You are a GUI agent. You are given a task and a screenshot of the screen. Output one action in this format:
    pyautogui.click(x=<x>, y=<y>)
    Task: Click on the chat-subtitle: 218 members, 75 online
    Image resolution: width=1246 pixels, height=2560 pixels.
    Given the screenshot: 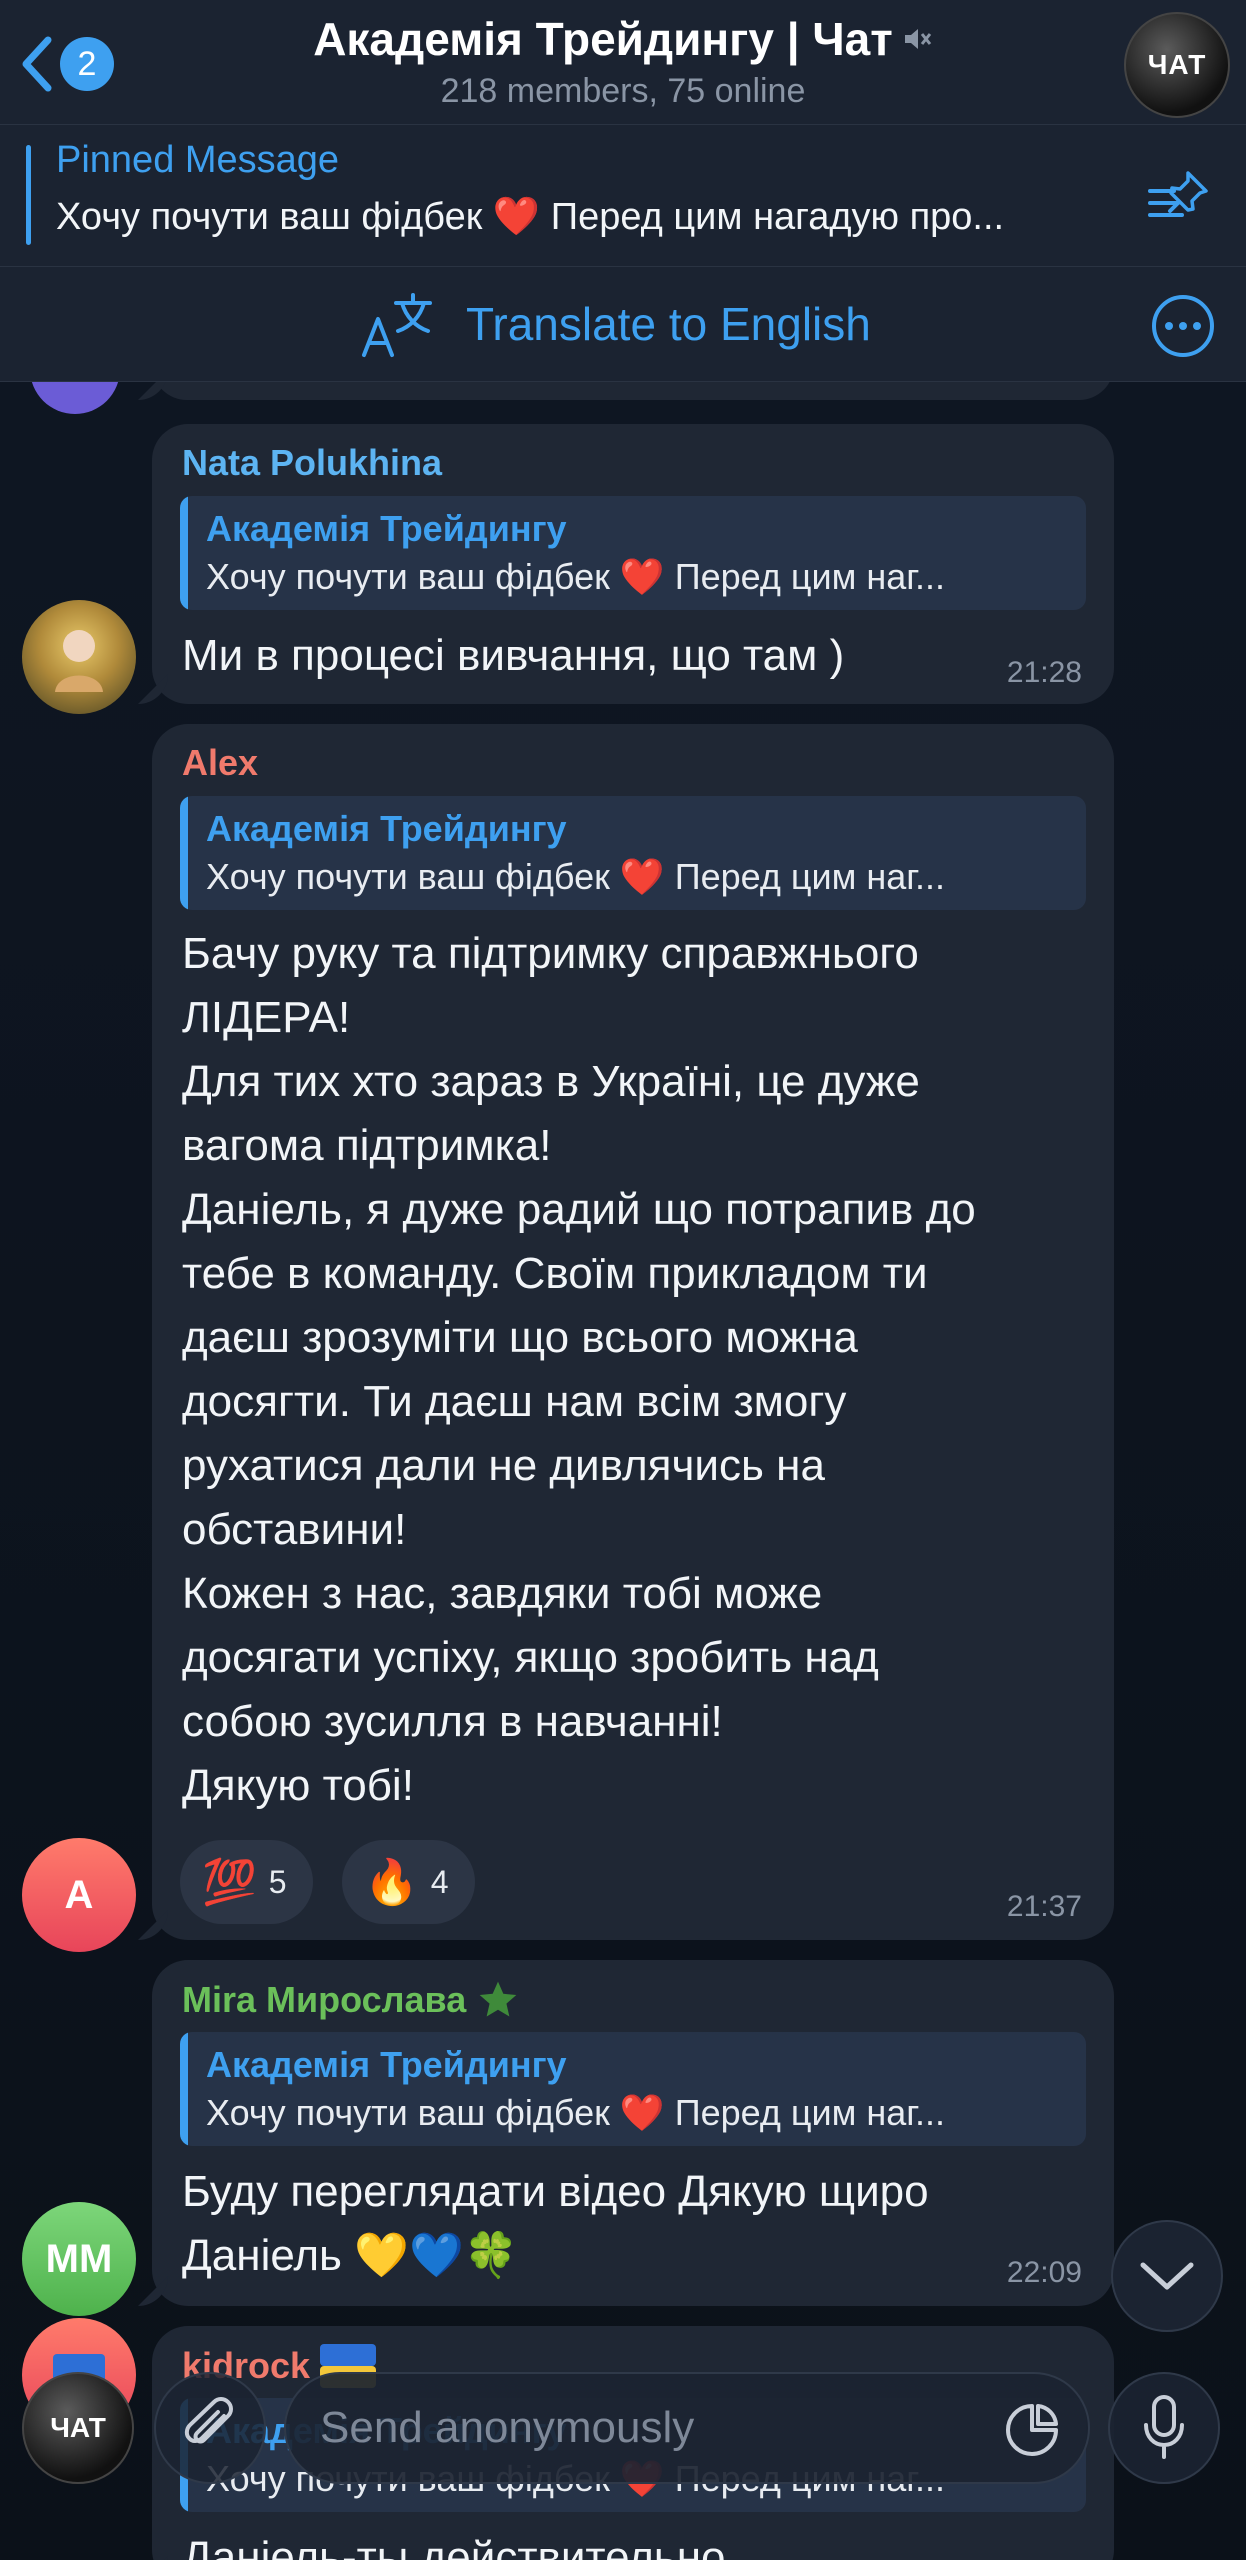 What is the action you would take?
    pyautogui.click(x=623, y=91)
    